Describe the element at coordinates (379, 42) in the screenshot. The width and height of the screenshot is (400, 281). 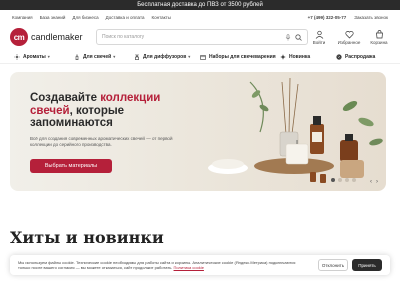
I see `cart-label: Корзина` at that location.